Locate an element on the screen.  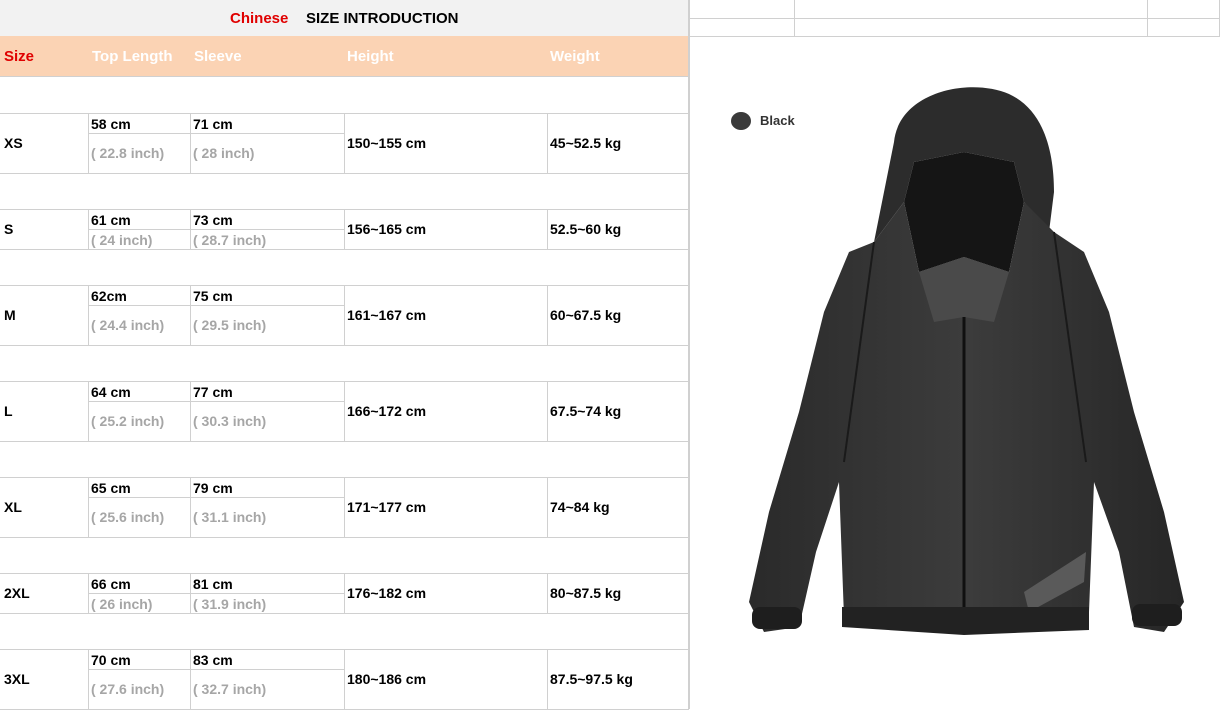
top-length-cm: 64 cm is located at coordinates (111, 392).